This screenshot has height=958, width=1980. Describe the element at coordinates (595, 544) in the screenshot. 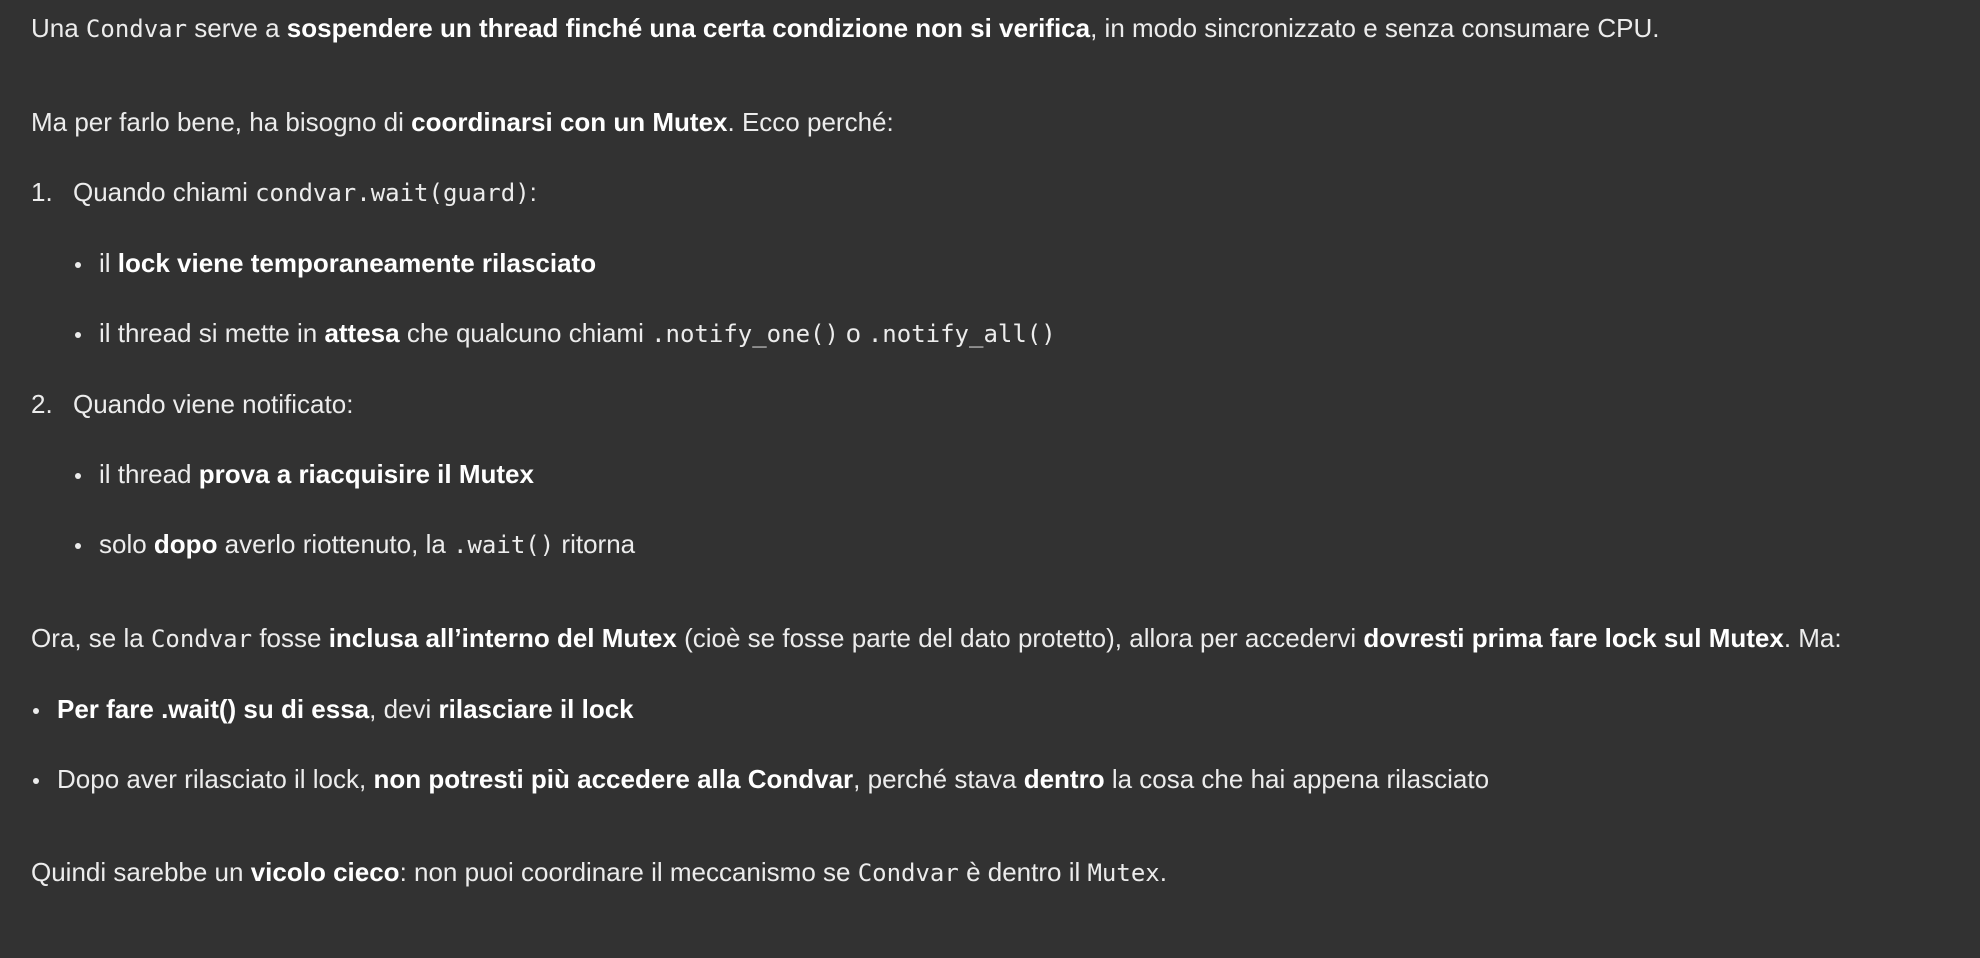

I see `text: ritorna` at that location.